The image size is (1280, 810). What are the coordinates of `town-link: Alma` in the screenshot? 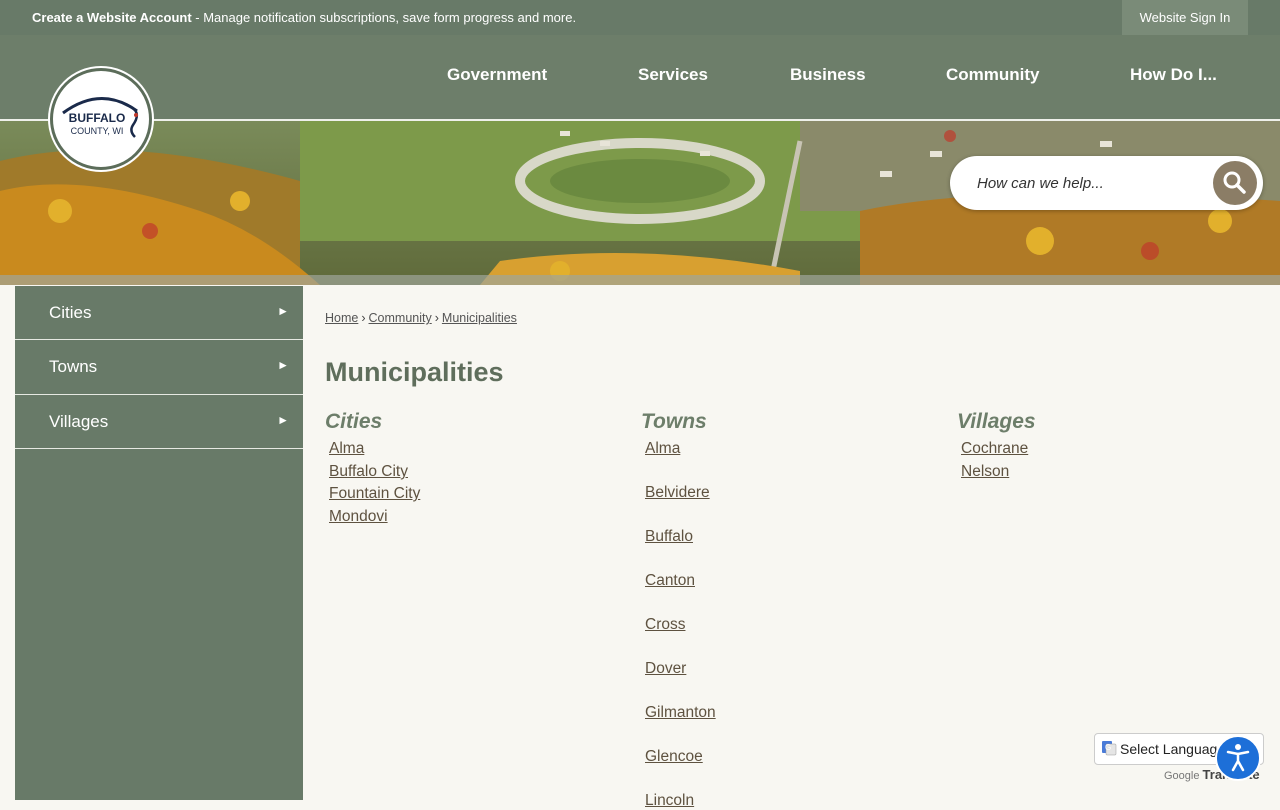 It's located at (662, 449).